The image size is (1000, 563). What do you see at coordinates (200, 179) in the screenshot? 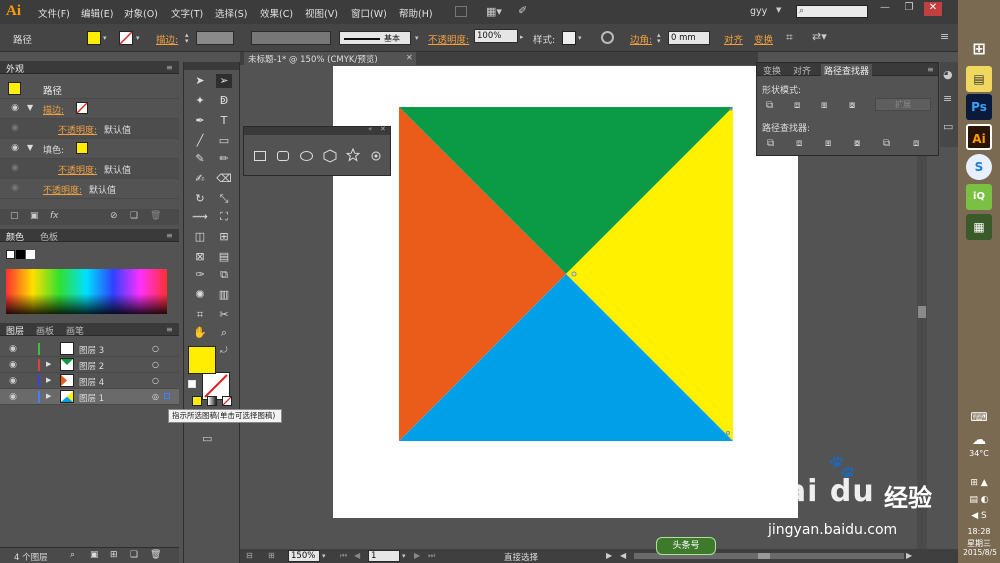
I see `blob-brush-tool-icon: ✍` at bounding box center [200, 179].